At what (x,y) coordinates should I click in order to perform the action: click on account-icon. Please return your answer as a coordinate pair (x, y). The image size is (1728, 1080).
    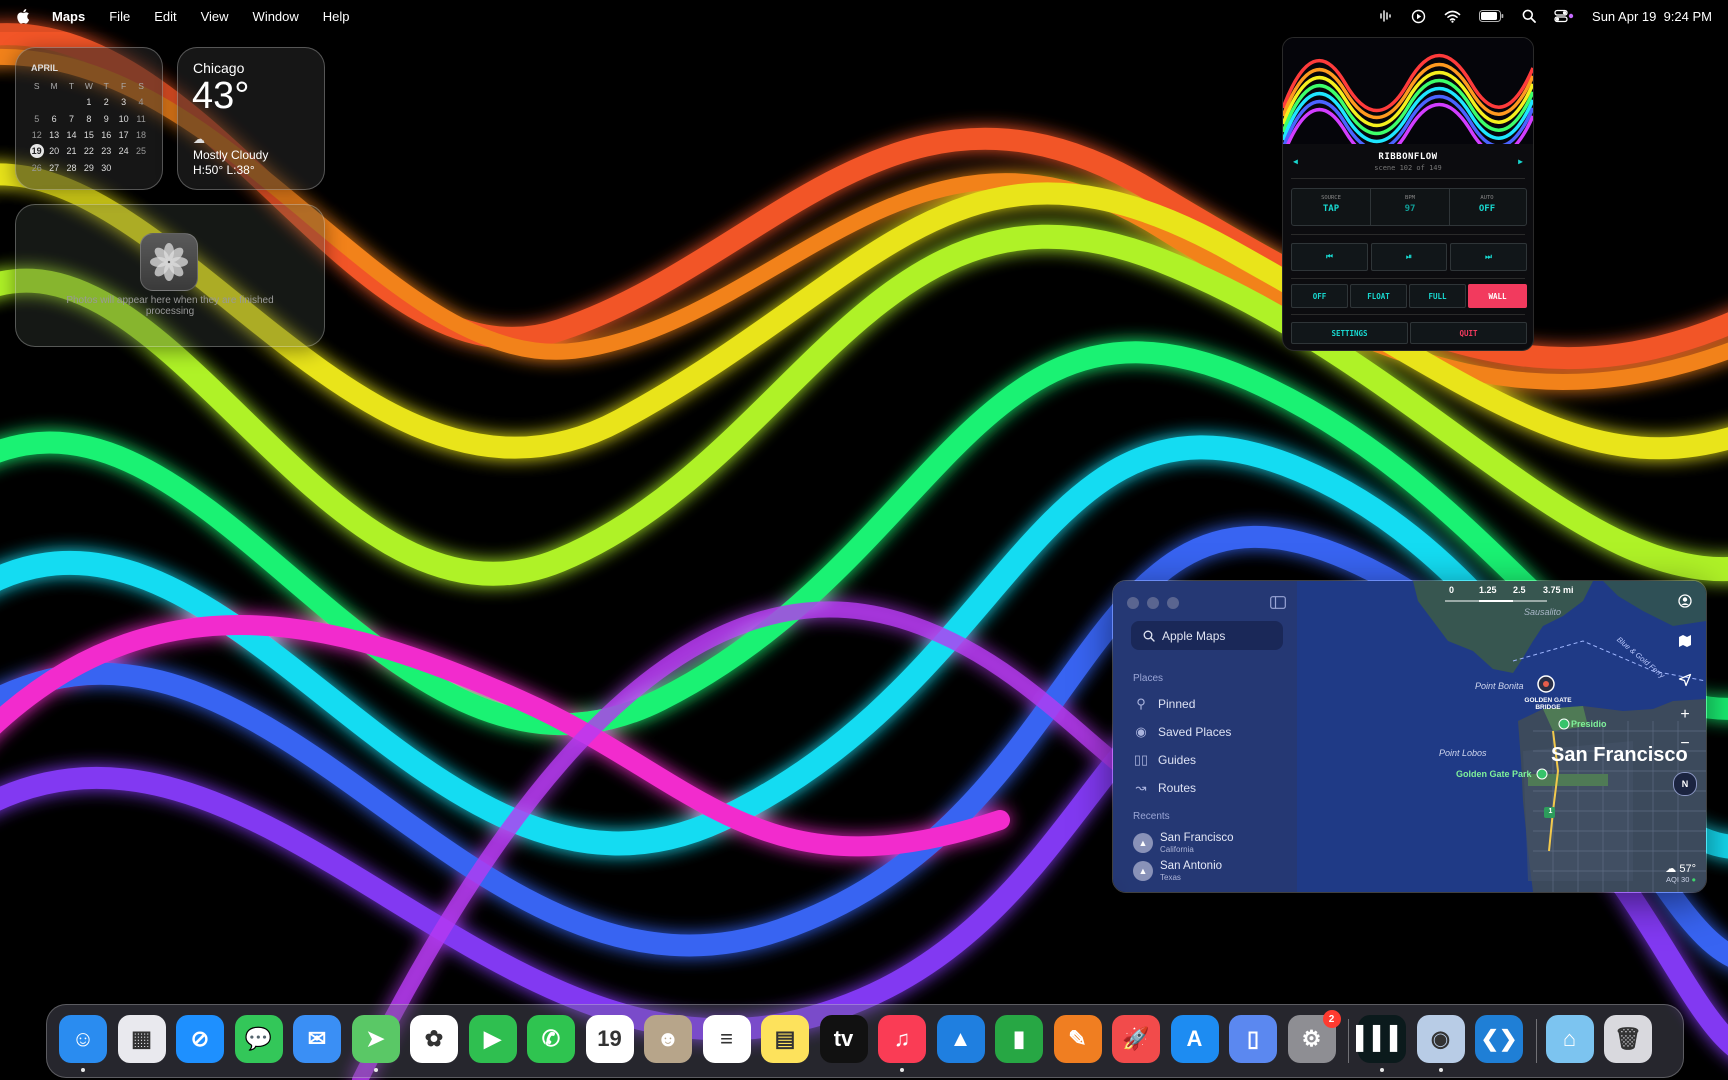
    Looking at the image, I should click on (1685, 601).